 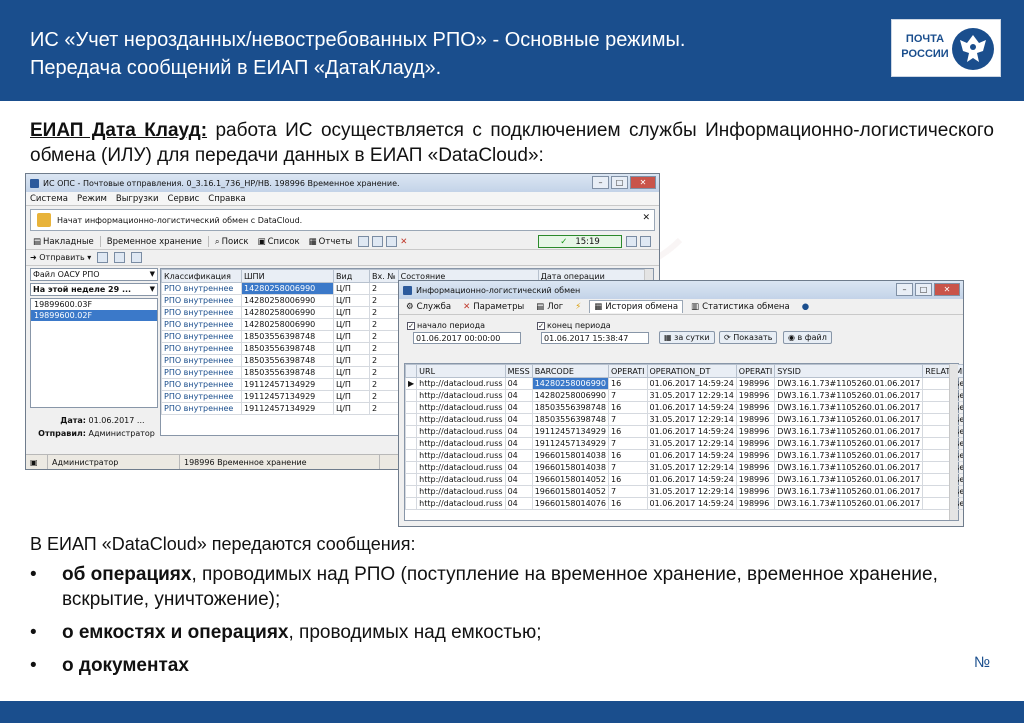 What do you see at coordinates (279, 242) in the screenshot?
I see `tab-list: ▣ Список` at bounding box center [279, 242].